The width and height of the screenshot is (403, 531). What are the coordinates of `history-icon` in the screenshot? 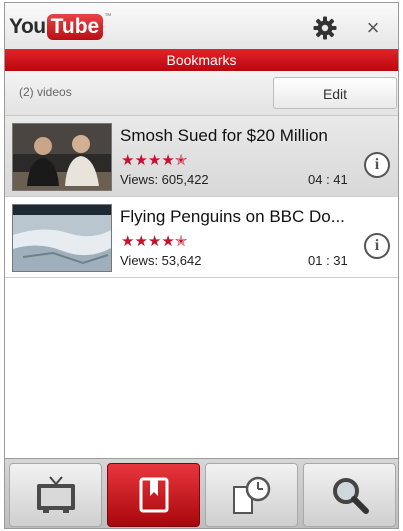 It's located at (251, 495).